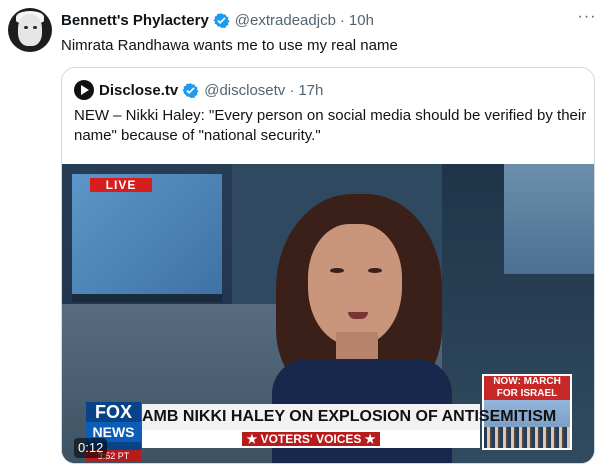 The width and height of the screenshot is (603, 470). What do you see at coordinates (138, 90) in the screenshot?
I see `quoted-author-name: Disclose.tv` at bounding box center [138, 90].